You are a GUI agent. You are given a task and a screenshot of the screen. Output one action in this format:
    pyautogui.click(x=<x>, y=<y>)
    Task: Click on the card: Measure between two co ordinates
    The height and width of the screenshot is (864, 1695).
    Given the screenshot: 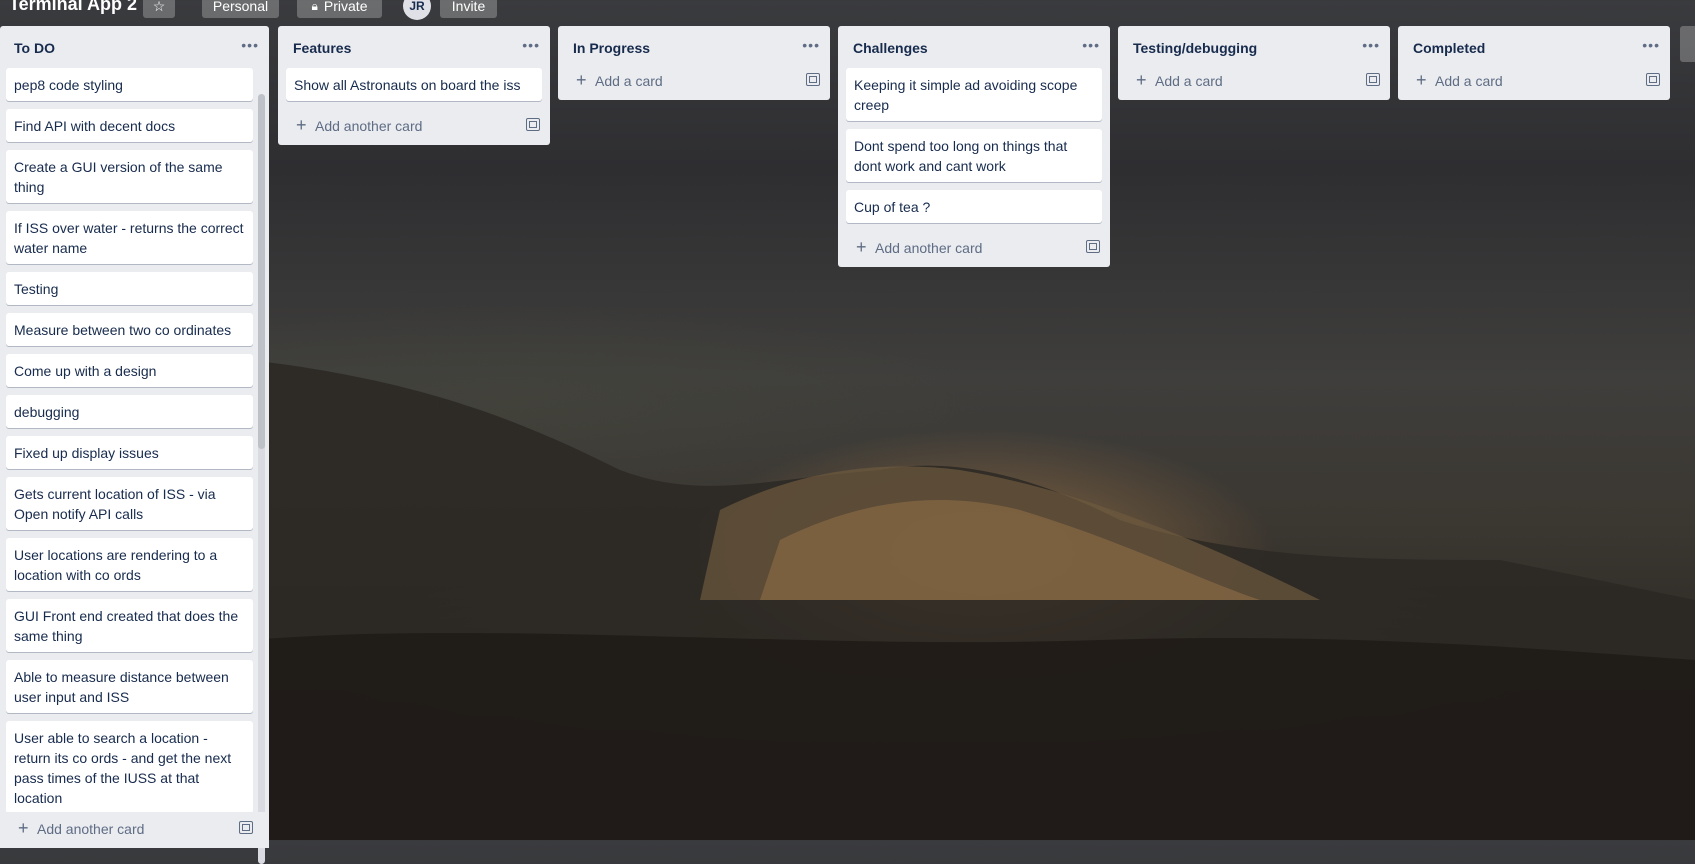 What is the action you would take?
    pyautogui.click(x=129, y=329)
    